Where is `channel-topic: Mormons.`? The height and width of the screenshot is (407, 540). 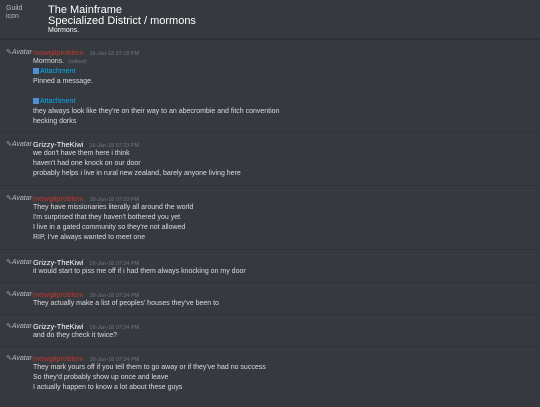 channel-topic: Mormons. is located at coordinates (64, 30).